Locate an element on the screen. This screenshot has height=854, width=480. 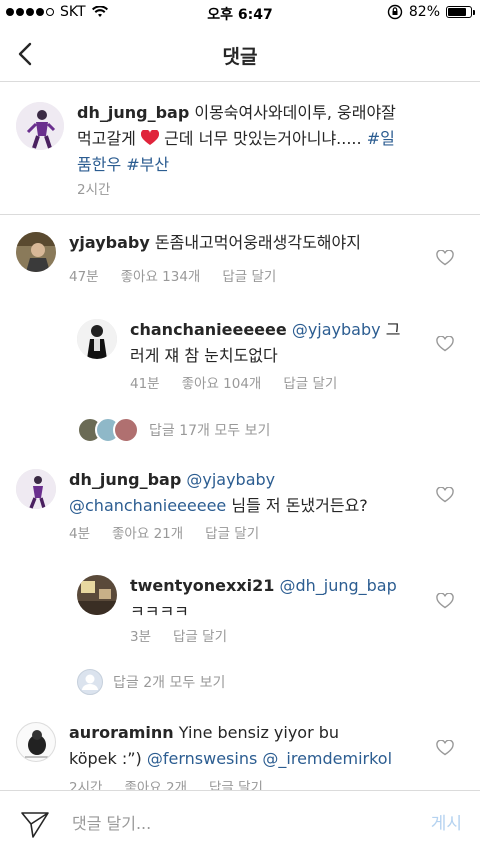
page-title: 댓글 is located at coordinates (240, 57).